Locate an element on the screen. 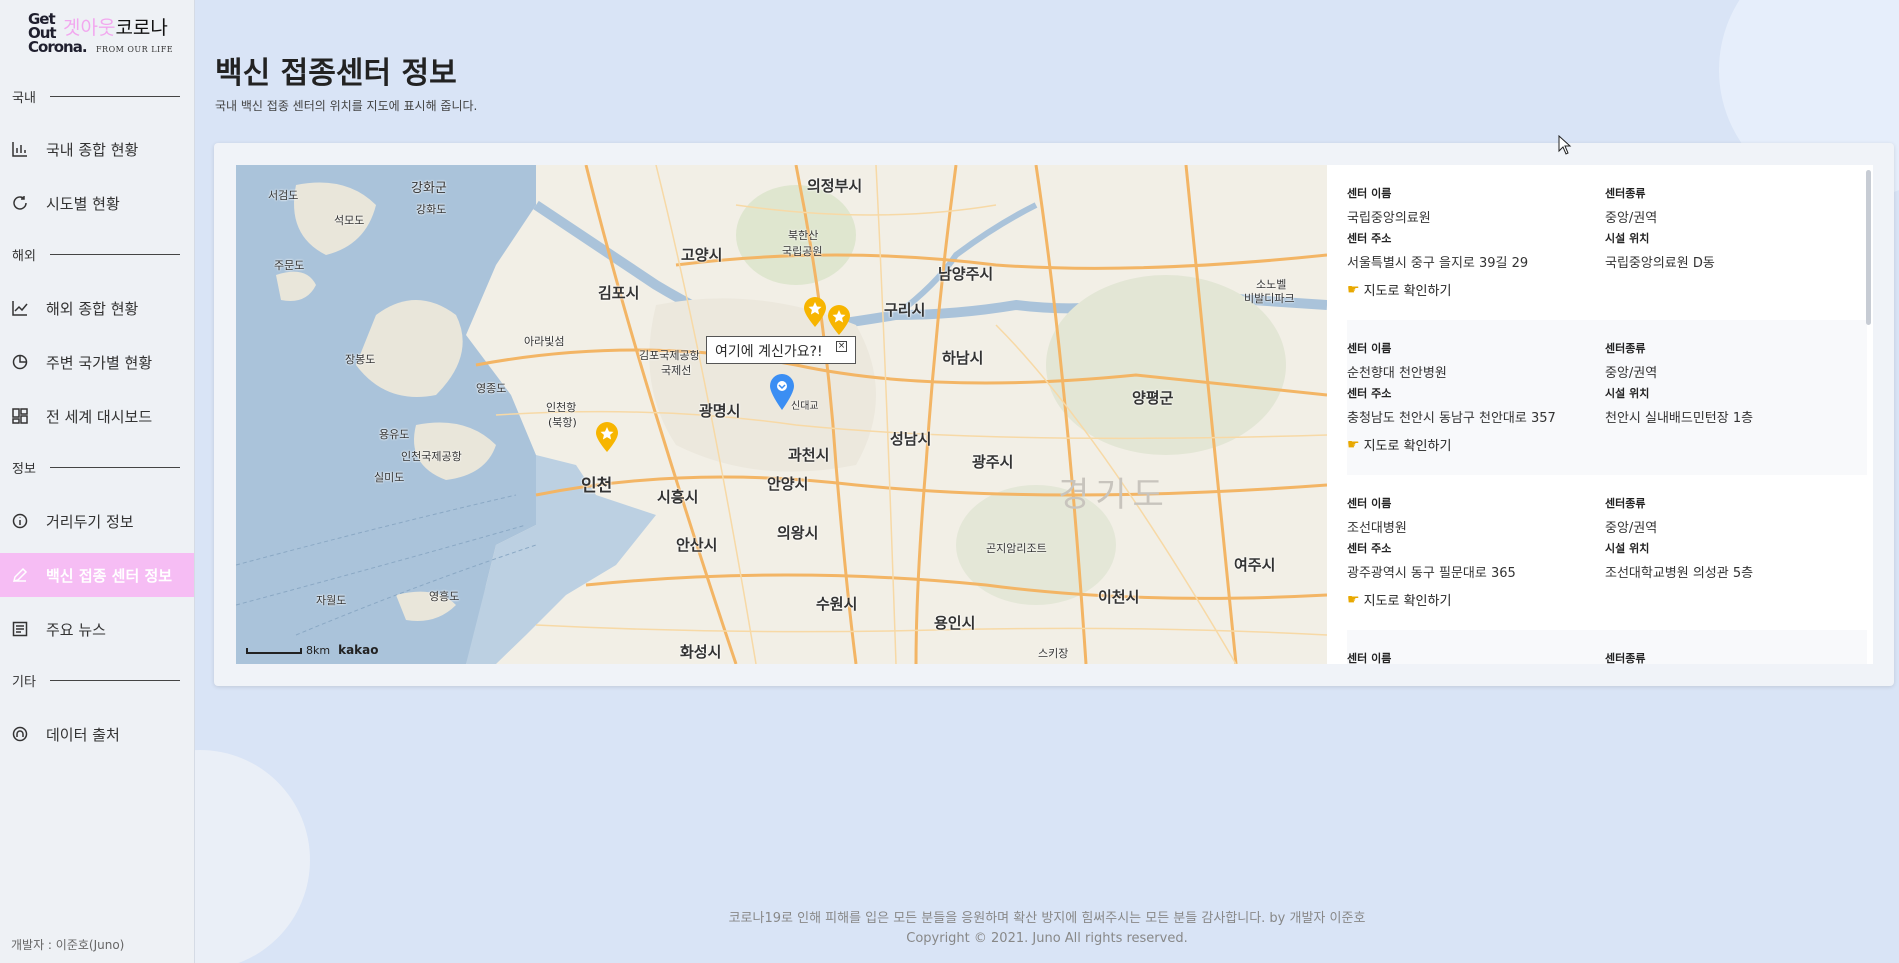 The width and height of the screenshot is (1899, 963). sidebar-item-distancing: 거리두기 정보 is located at coordinates (97, 521).